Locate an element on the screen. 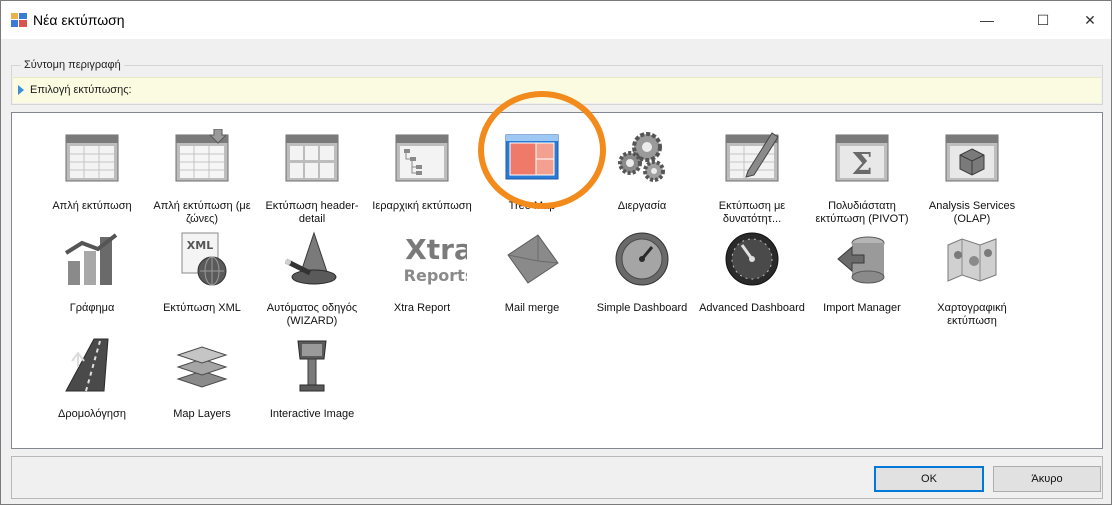 The width and height of the screenshot is (1112, 505). list-item: Απλή εκτύπωση (με ζώνες) is located at coordinates (202, 177).